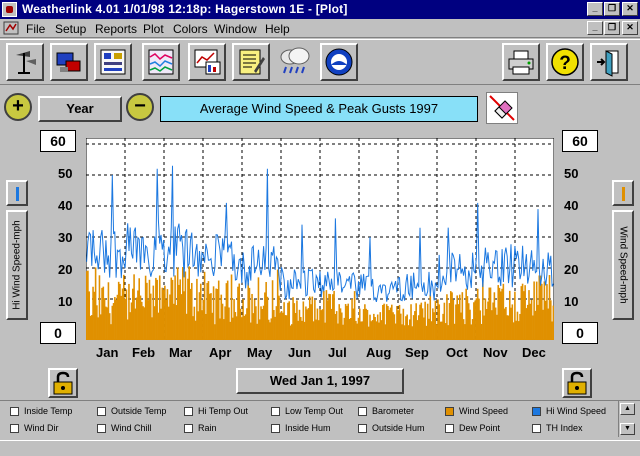 The image size is (640, 456). I want to click on restore-button: ❐, so click(612, 9).